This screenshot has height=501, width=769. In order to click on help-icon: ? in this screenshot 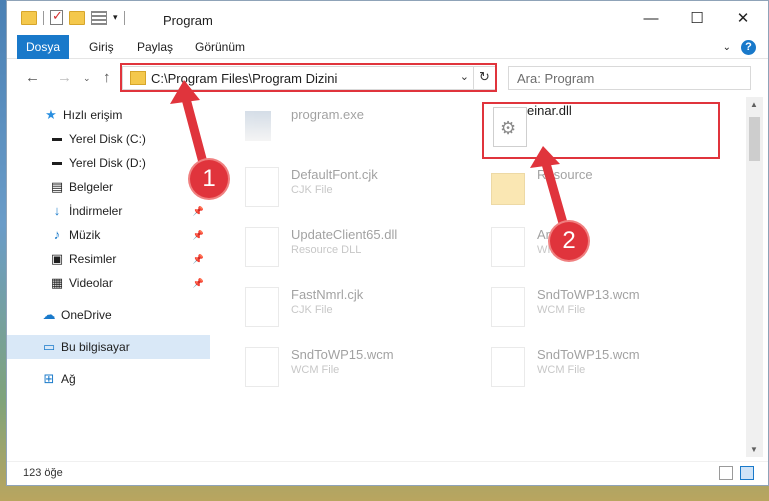, I will do `click(748, 47)`.